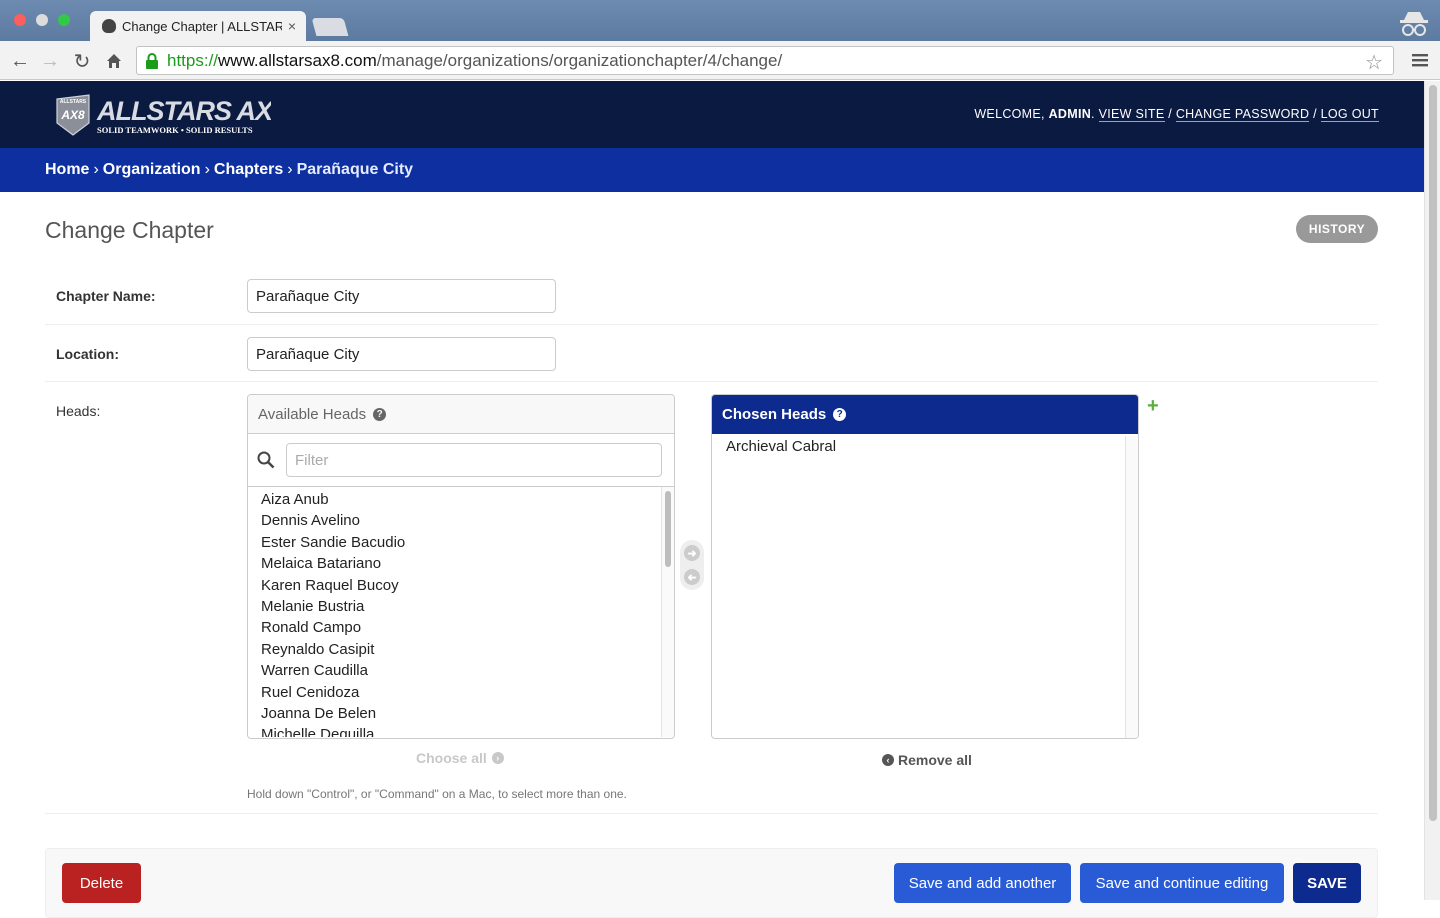  Describe the element at coordinates (114, 61) in the screenshot. I see `home-icon` at that location.